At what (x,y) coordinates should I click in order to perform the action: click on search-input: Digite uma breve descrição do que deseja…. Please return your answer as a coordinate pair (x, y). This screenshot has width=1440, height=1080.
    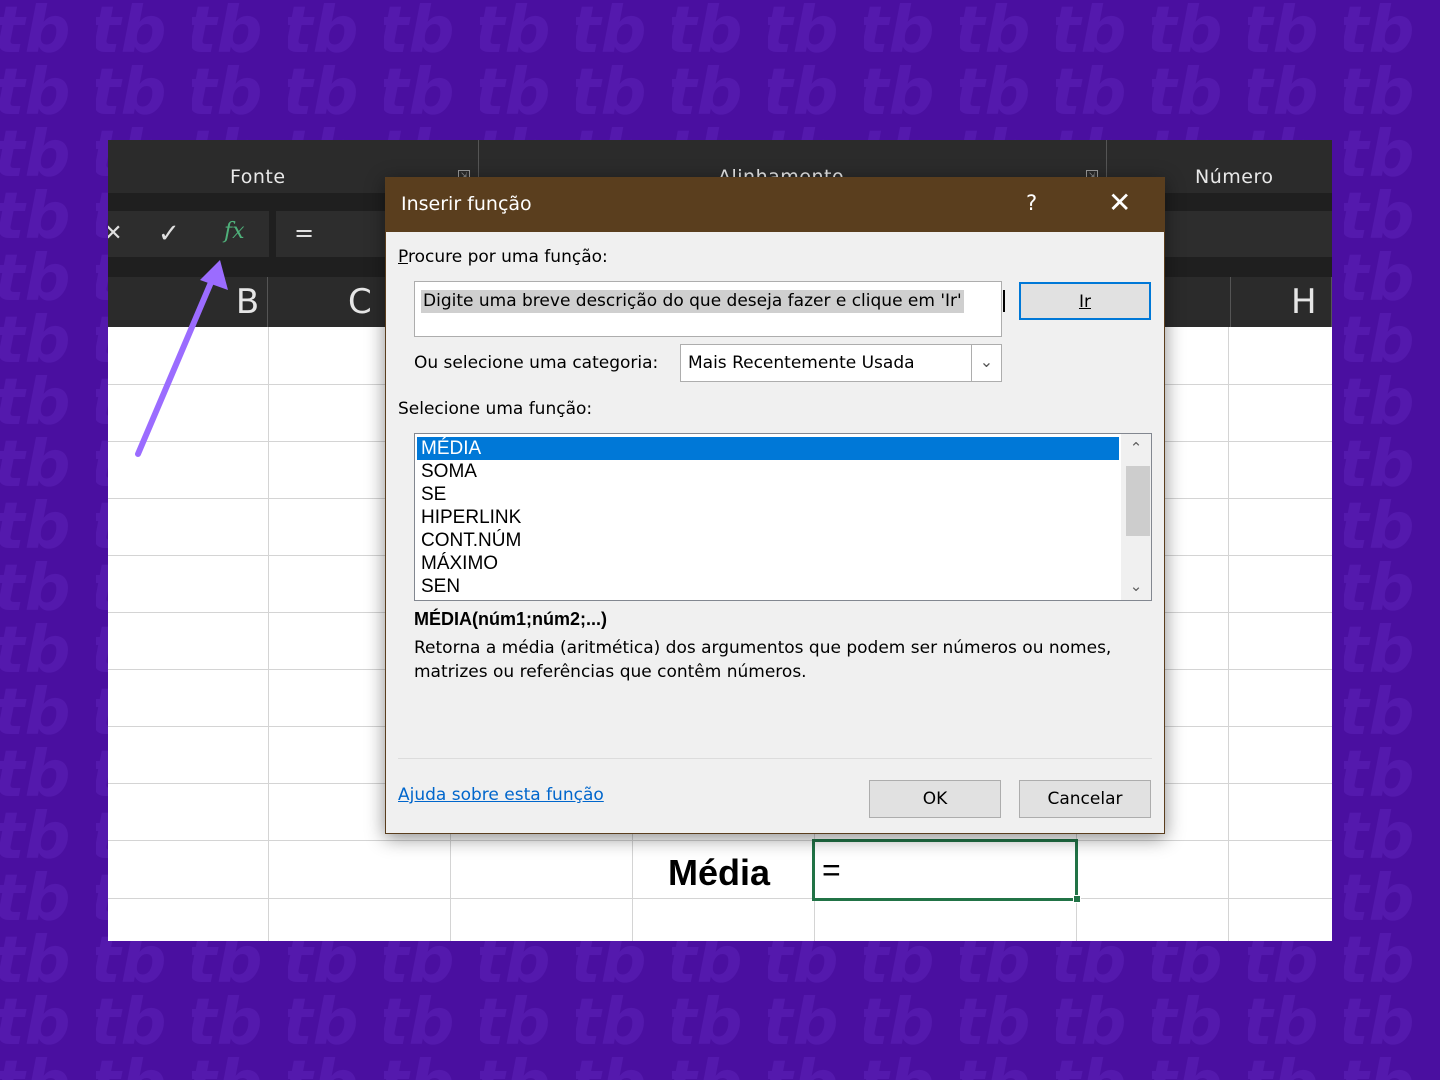
    Looking at the image, I should click on (709, 309).